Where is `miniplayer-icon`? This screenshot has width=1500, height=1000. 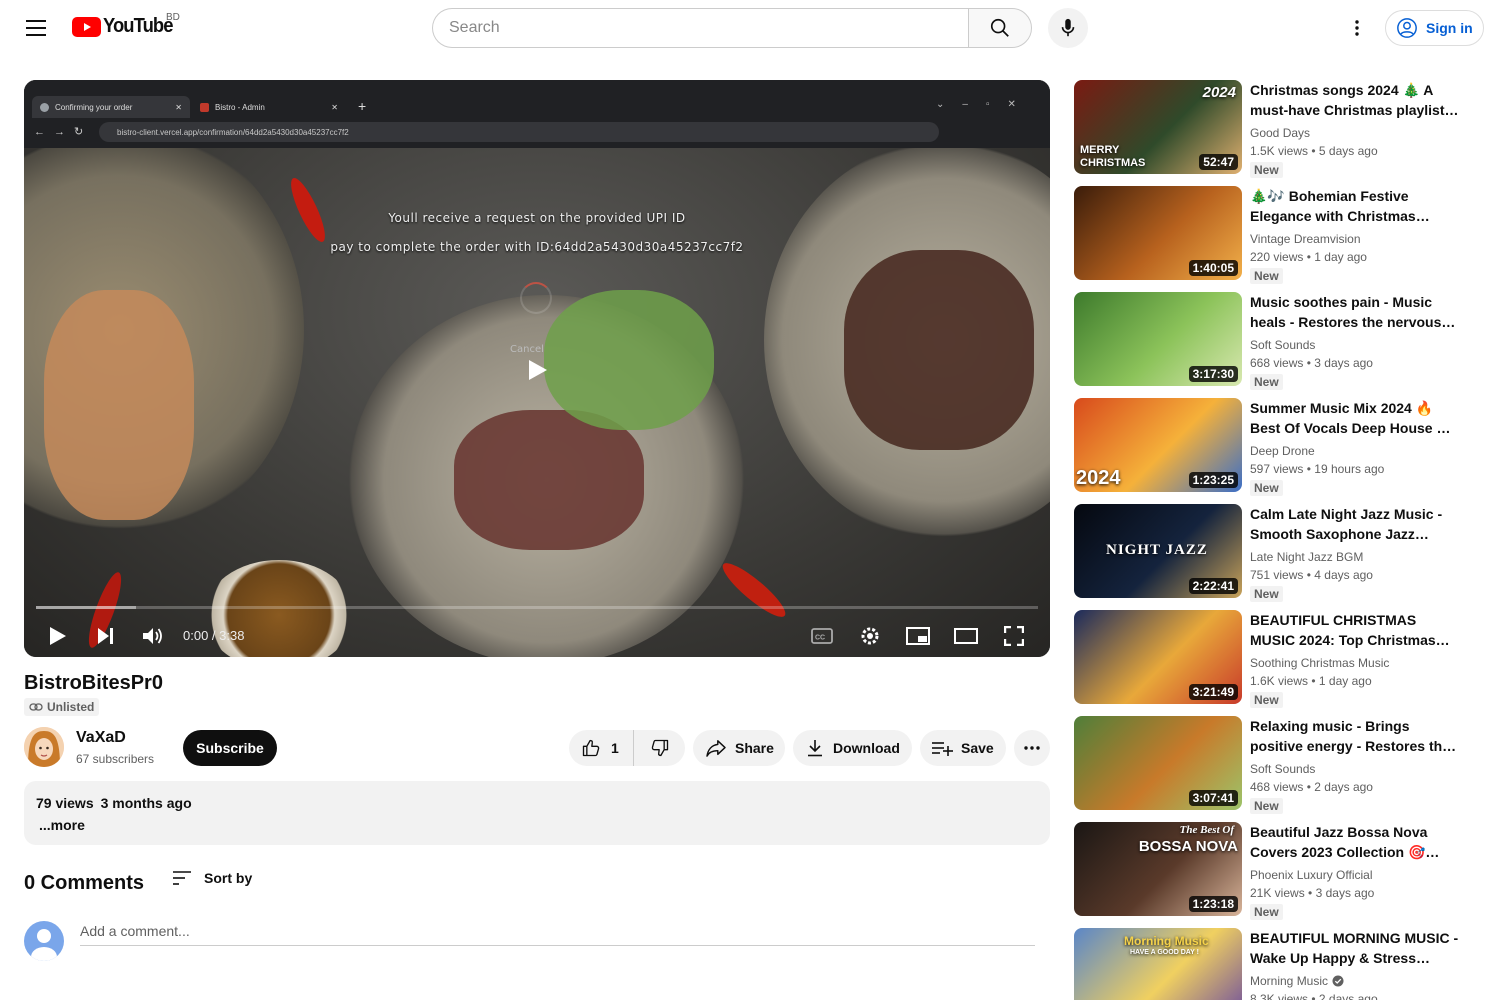
miniplayer-icon is located at coordinates (918, 636).